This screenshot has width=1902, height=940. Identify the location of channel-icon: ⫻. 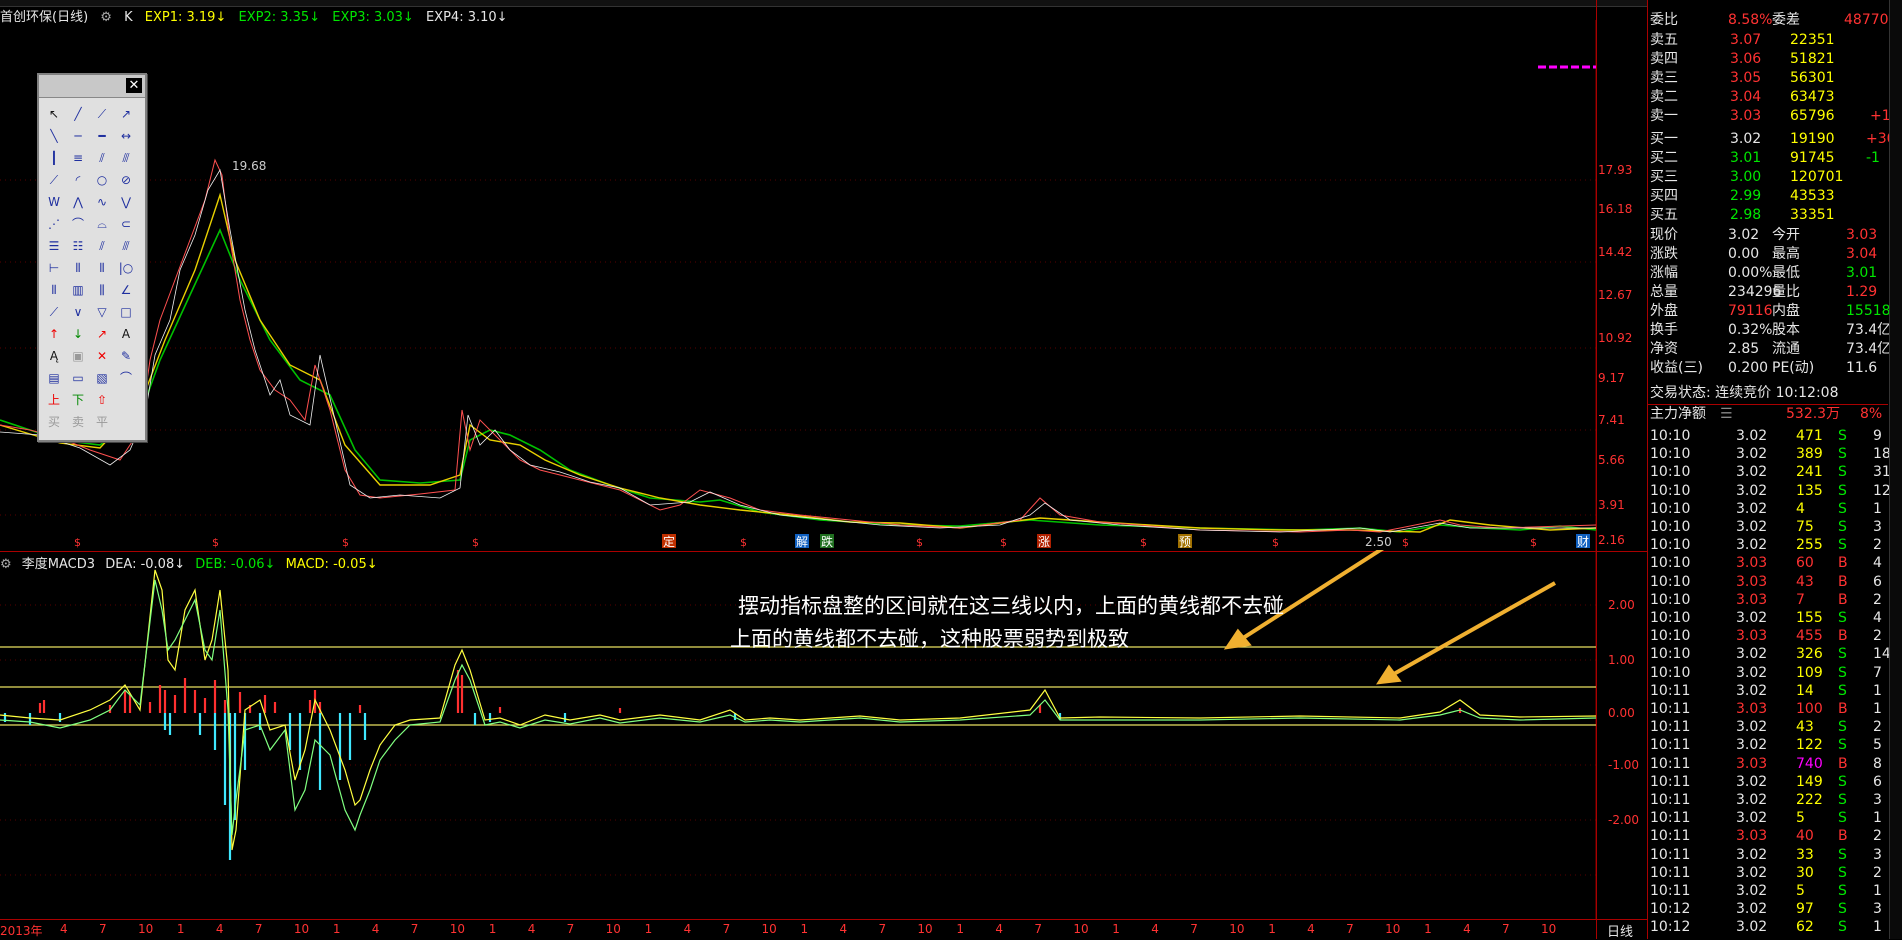
(126, 158).